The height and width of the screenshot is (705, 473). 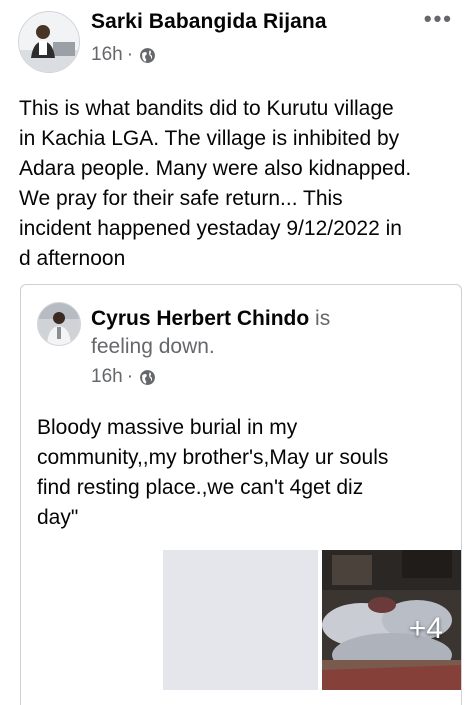 I want to click on shared-author-name: Cyrus Herbert Chindo, so click(x=200, y=318).